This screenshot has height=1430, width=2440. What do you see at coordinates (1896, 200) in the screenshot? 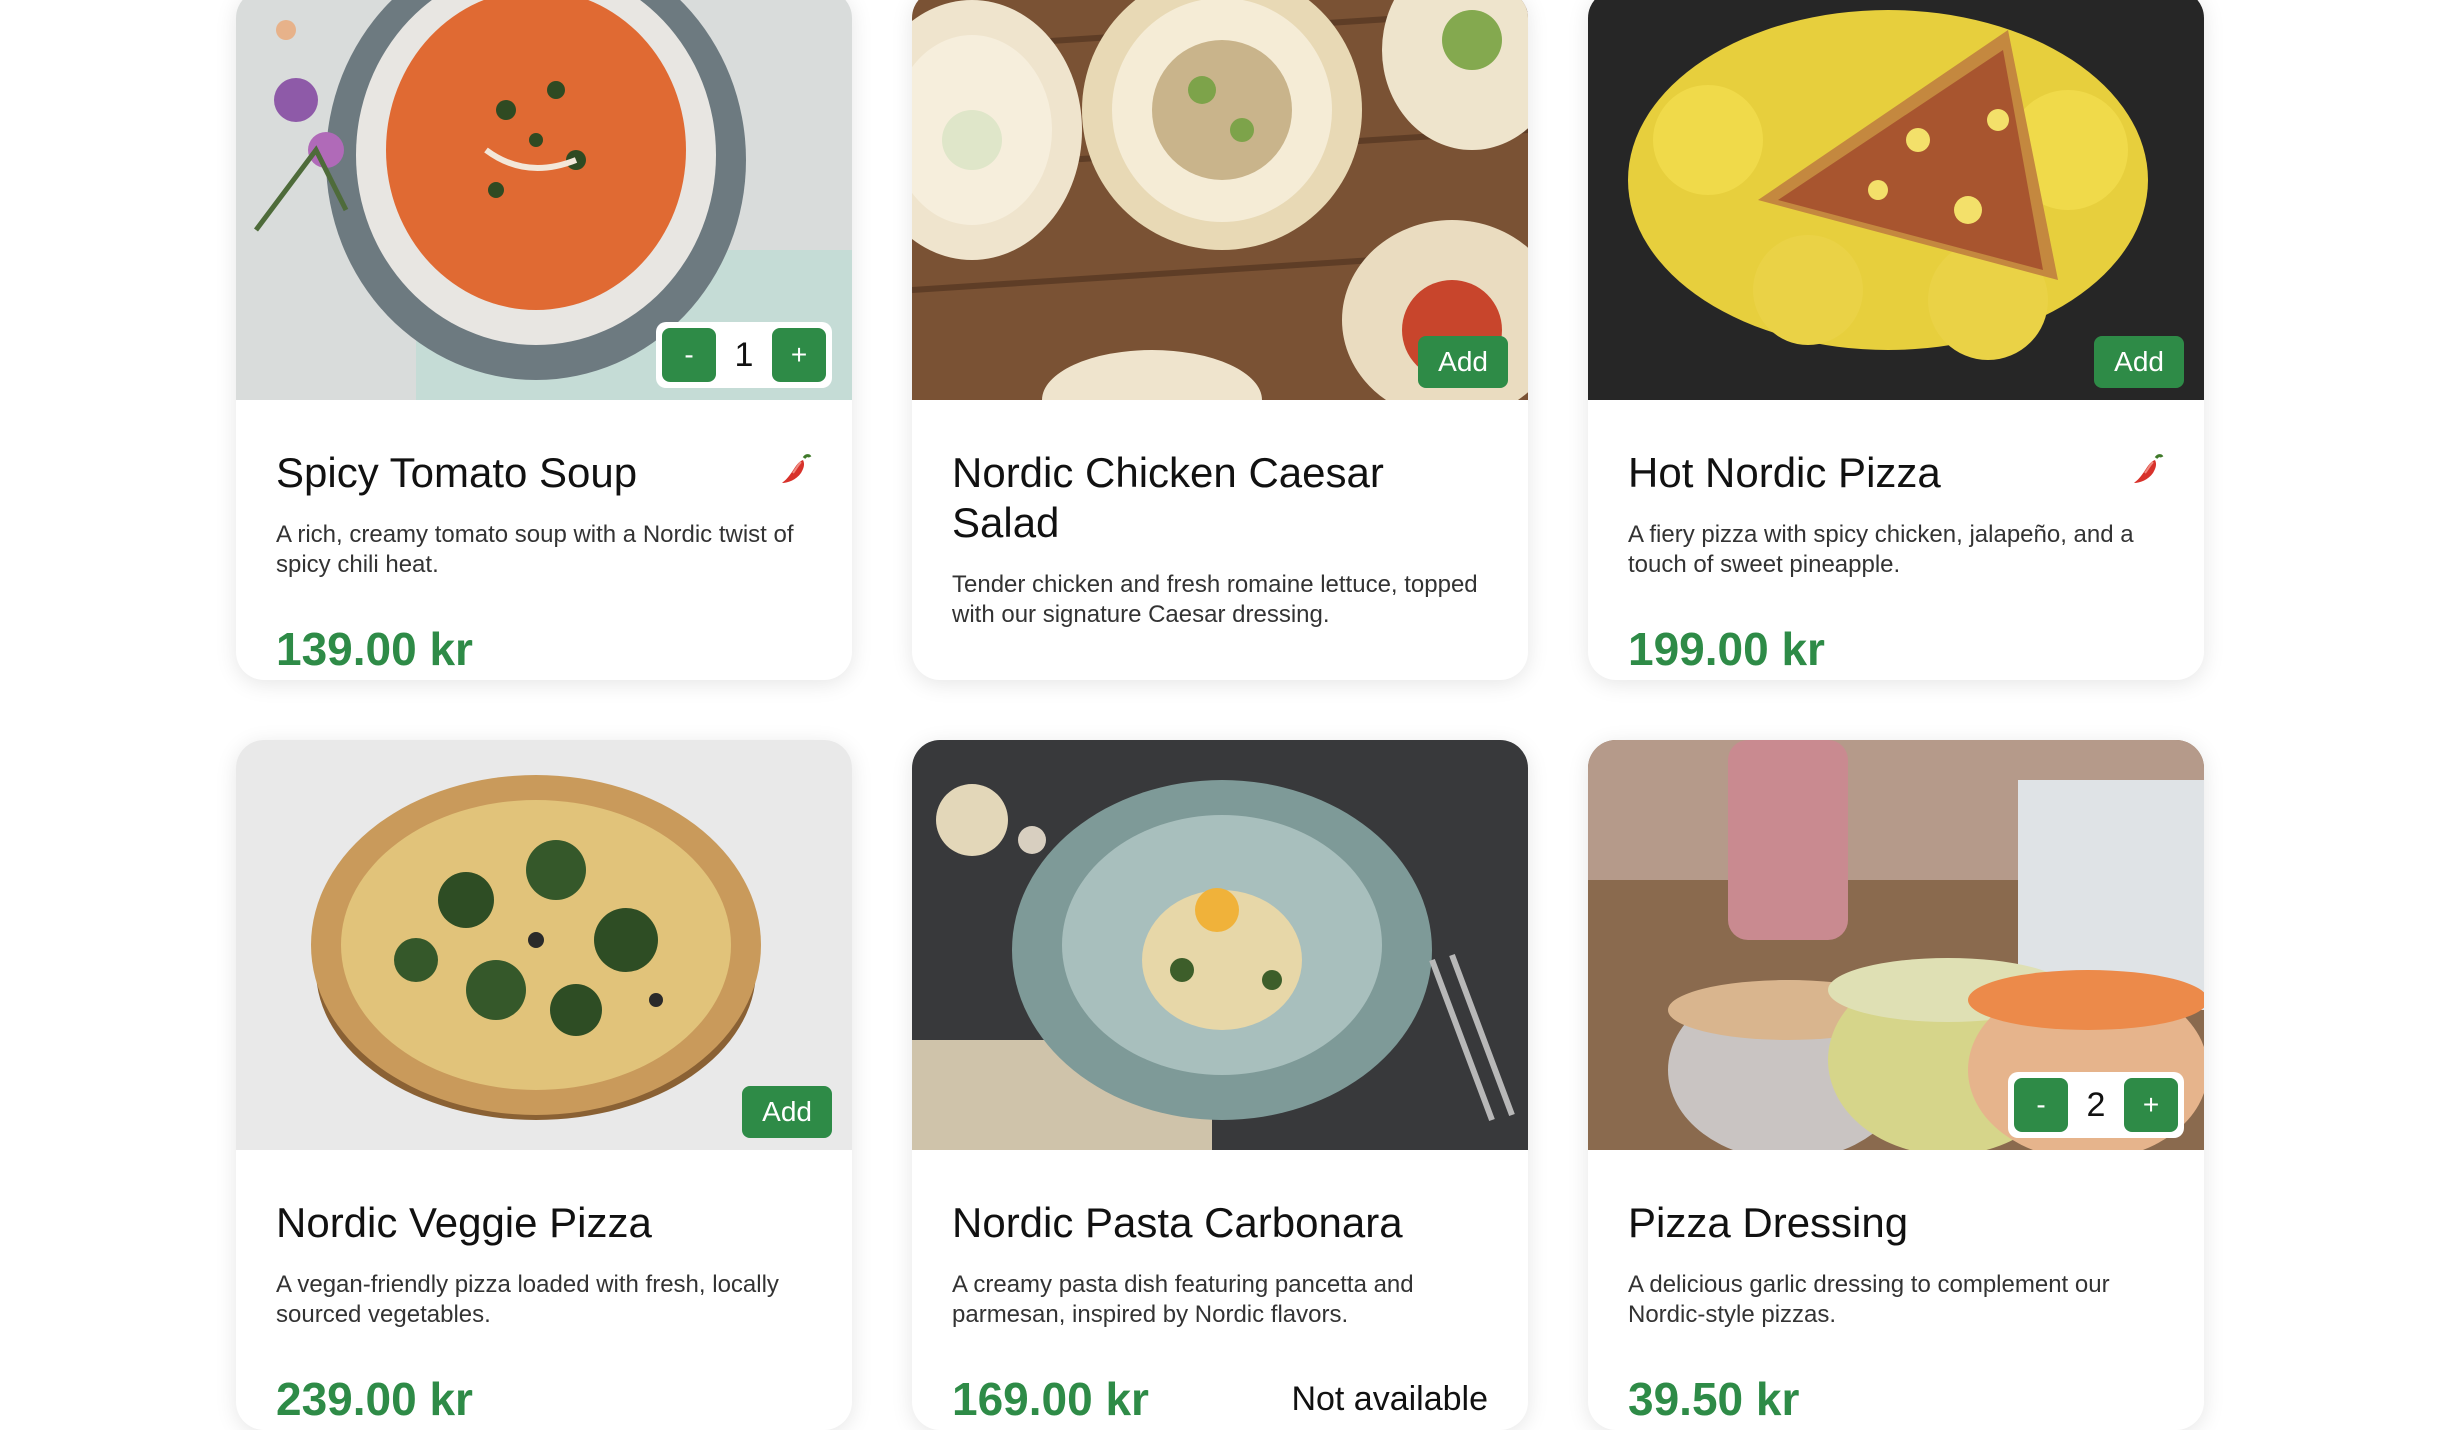
I see `hot-pizza-photo: Add` at bounding box center [1896, 200].